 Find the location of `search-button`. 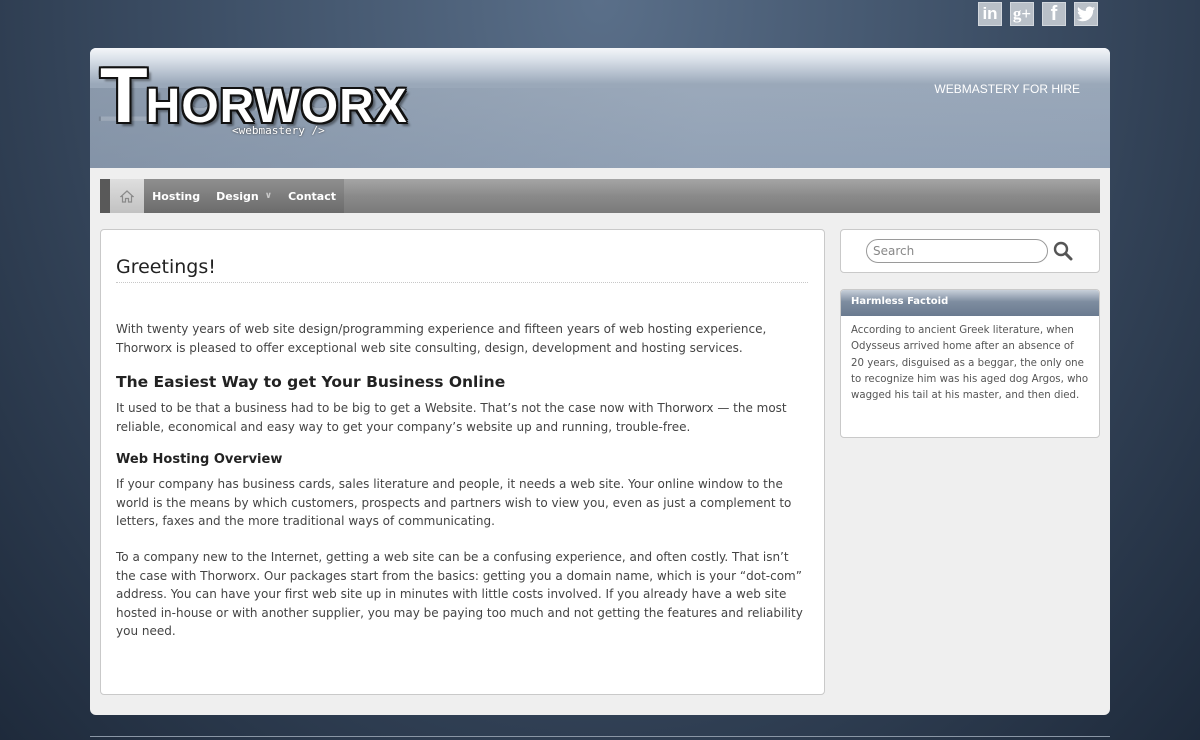

search-button is located at coordinates (1063, 251).